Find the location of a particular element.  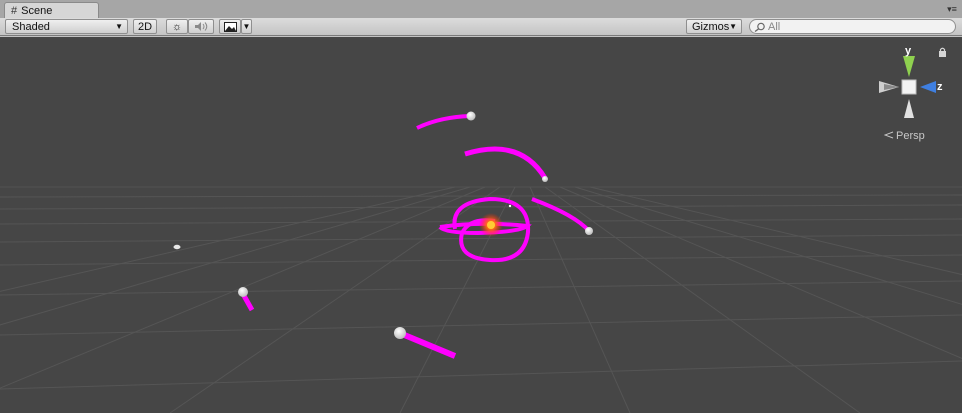

grid-icon: # is located at coordinates (14, 10).